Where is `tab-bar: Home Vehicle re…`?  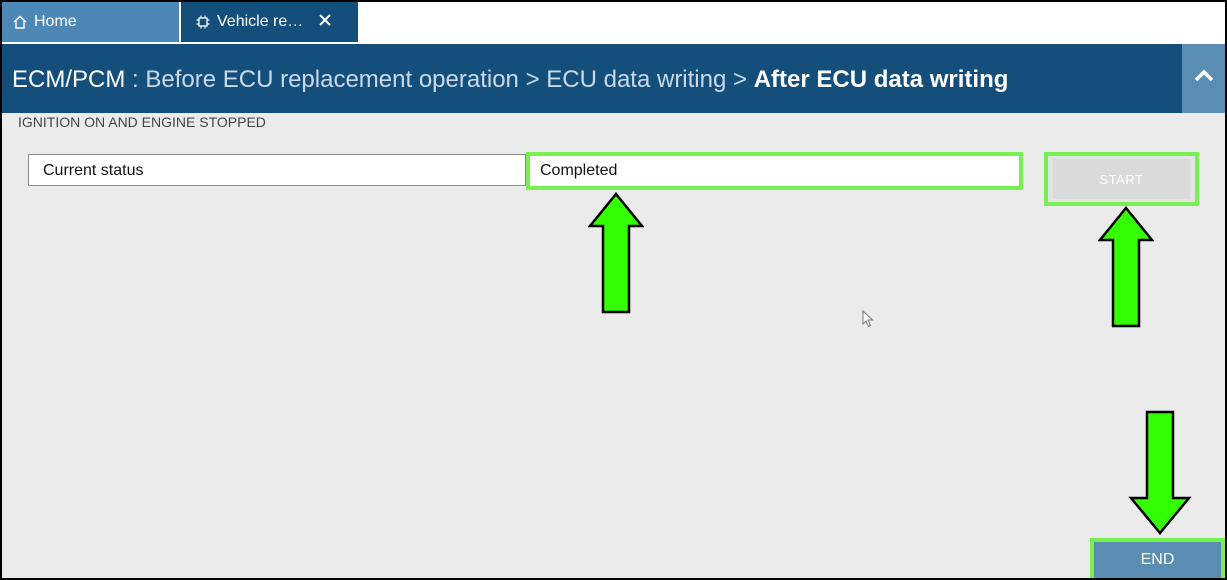
tab-bar: Home Vehicle re… is located at coordinates (613, 23).